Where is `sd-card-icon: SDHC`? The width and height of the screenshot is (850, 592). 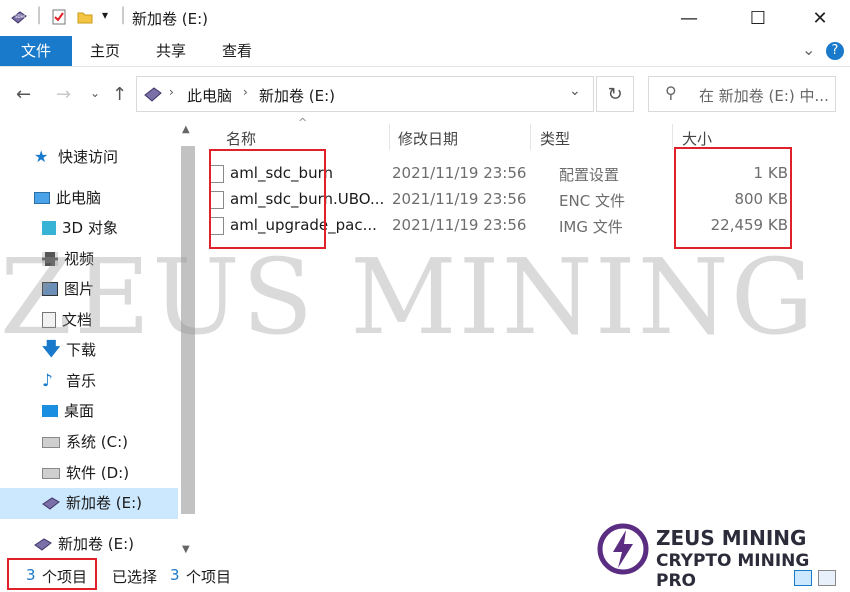 sd-card-icon: SDHC is located at coordinates (19, 17).